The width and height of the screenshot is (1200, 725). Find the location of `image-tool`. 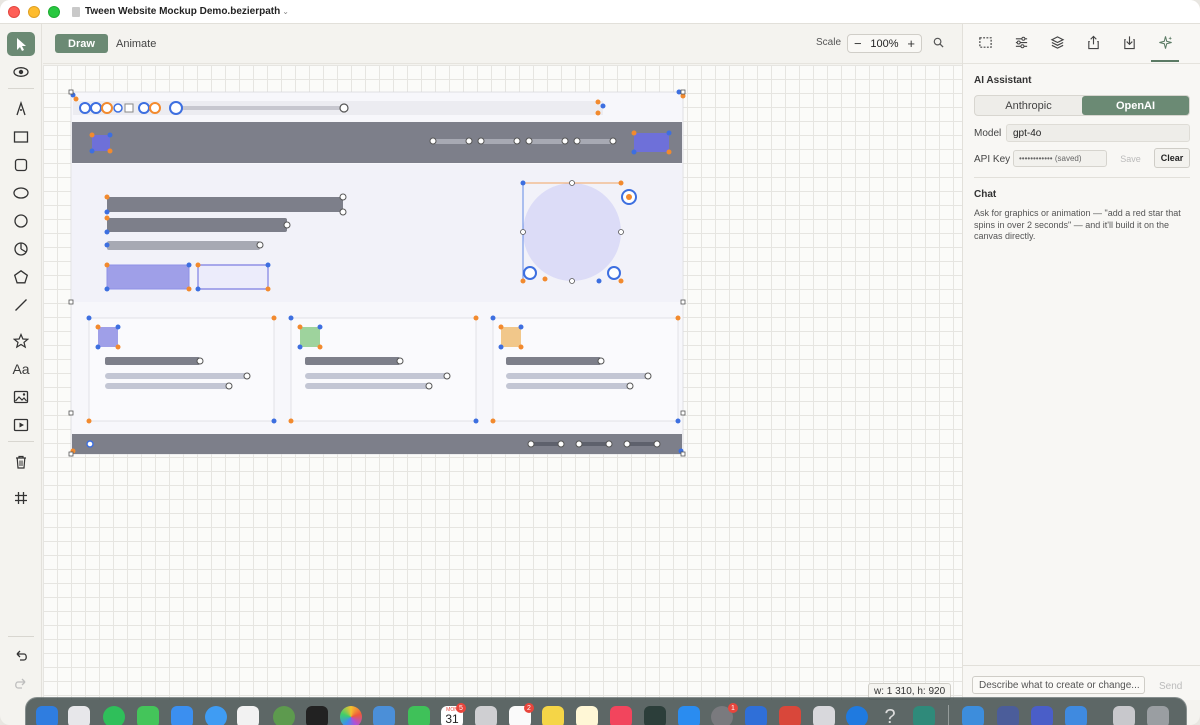

image-tool is located at coordinates (21, 397).